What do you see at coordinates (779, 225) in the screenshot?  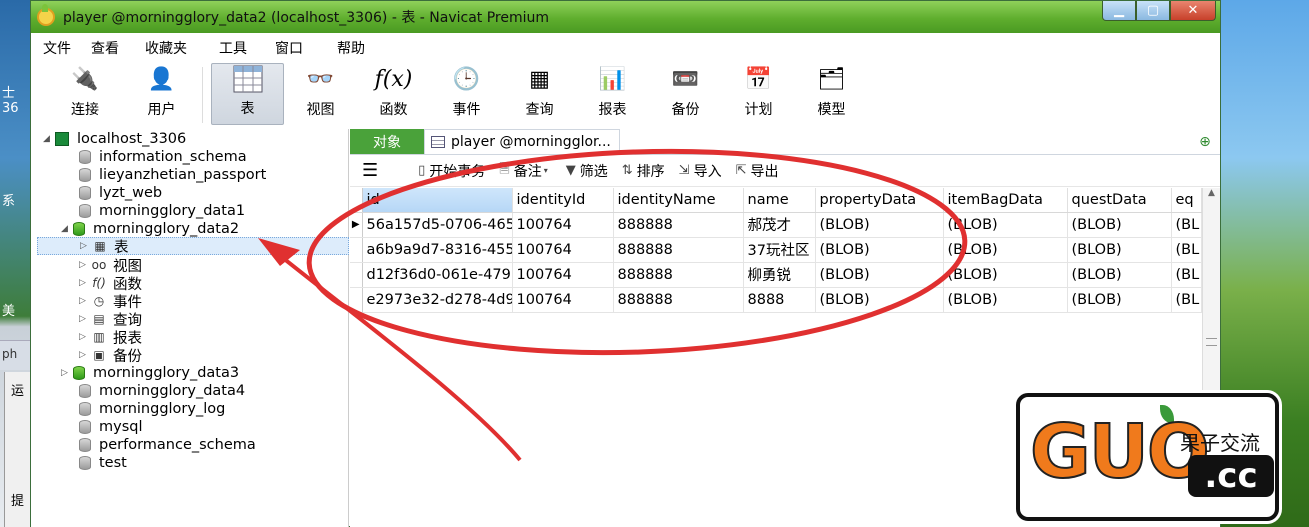 I see `grid-cell: 郝茂才` at bounding box center [779, 225].